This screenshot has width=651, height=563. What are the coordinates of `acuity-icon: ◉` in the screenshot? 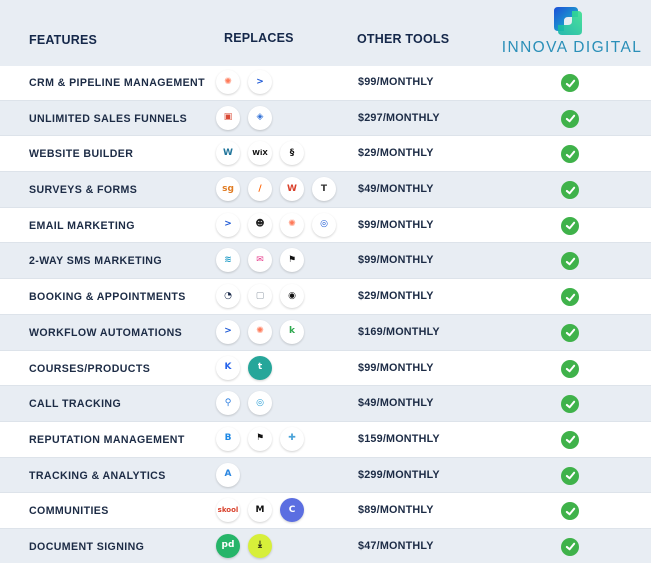 It's located at (292, 296).